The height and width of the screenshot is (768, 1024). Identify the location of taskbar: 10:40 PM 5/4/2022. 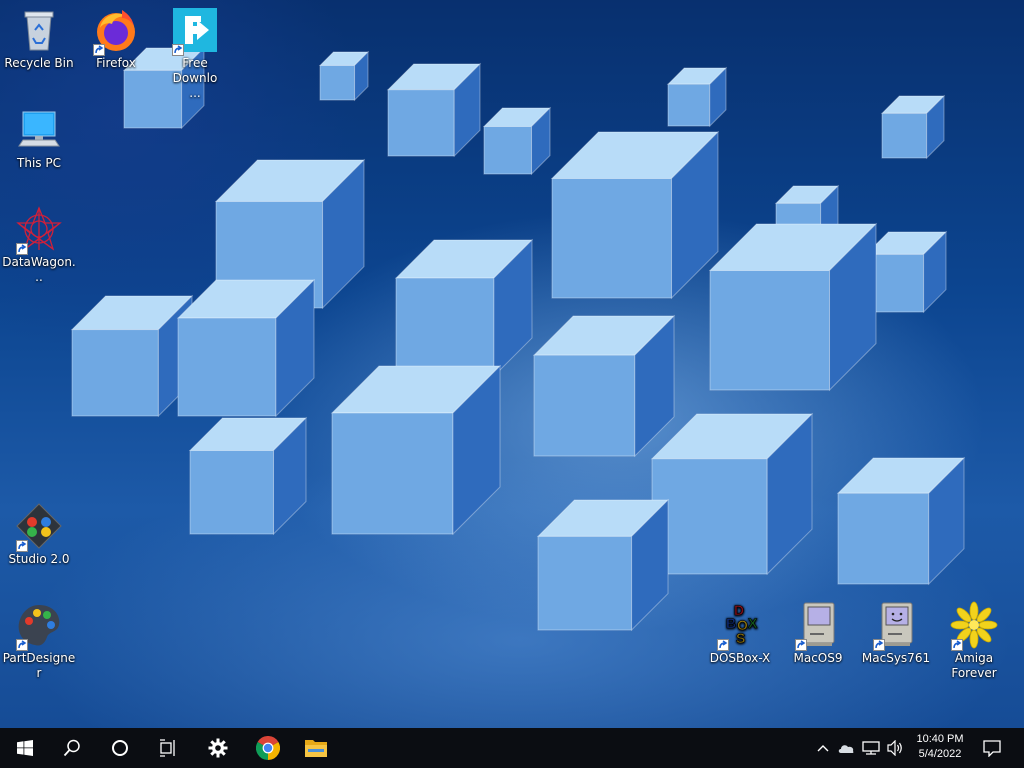
(512, 748).